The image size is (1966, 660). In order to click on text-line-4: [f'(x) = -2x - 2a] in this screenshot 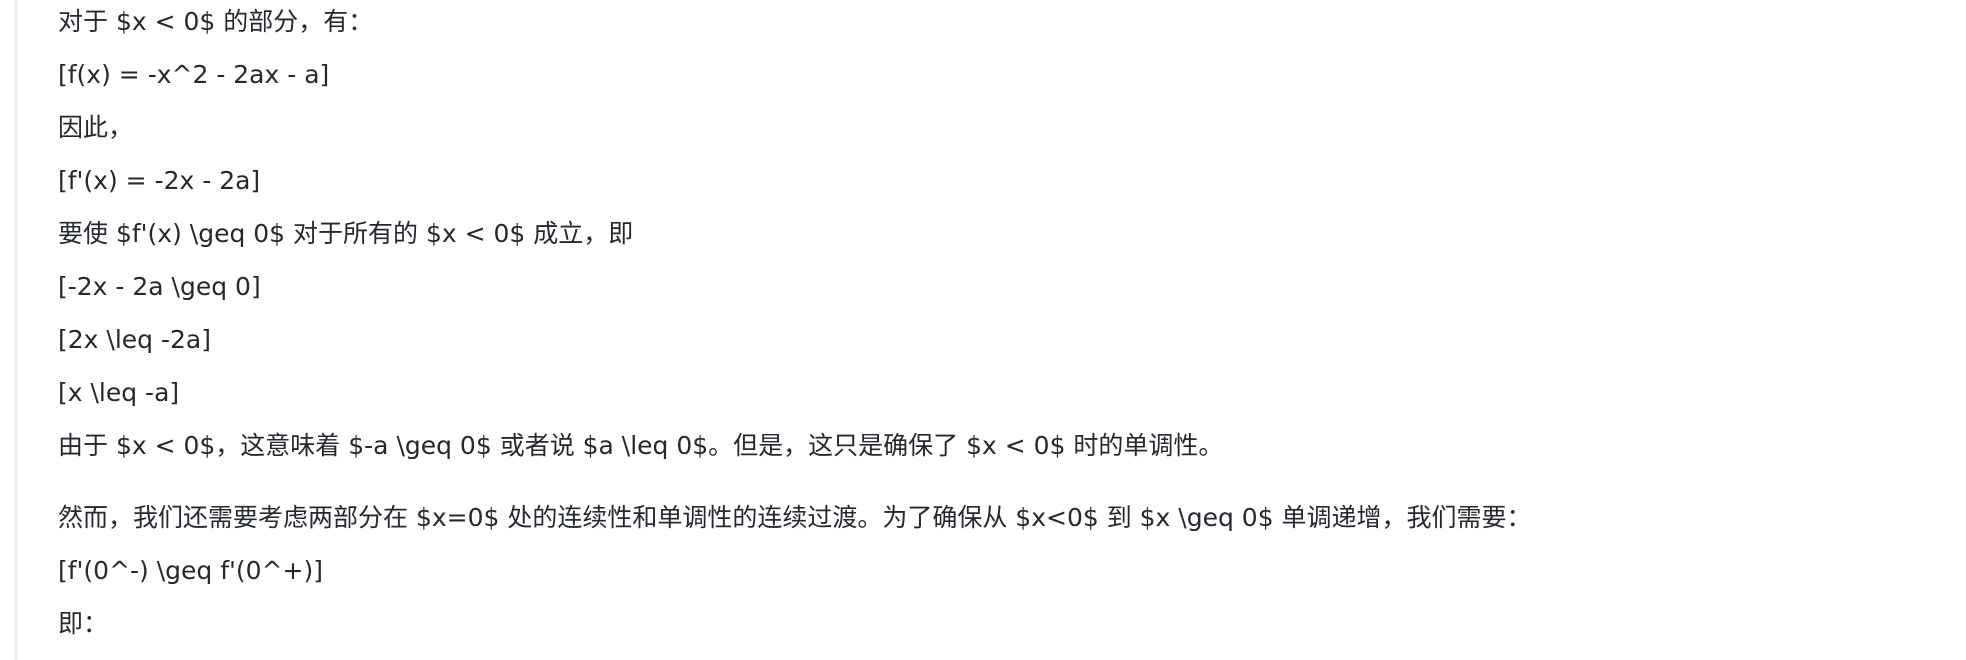, I will do `click(159, 180)`.